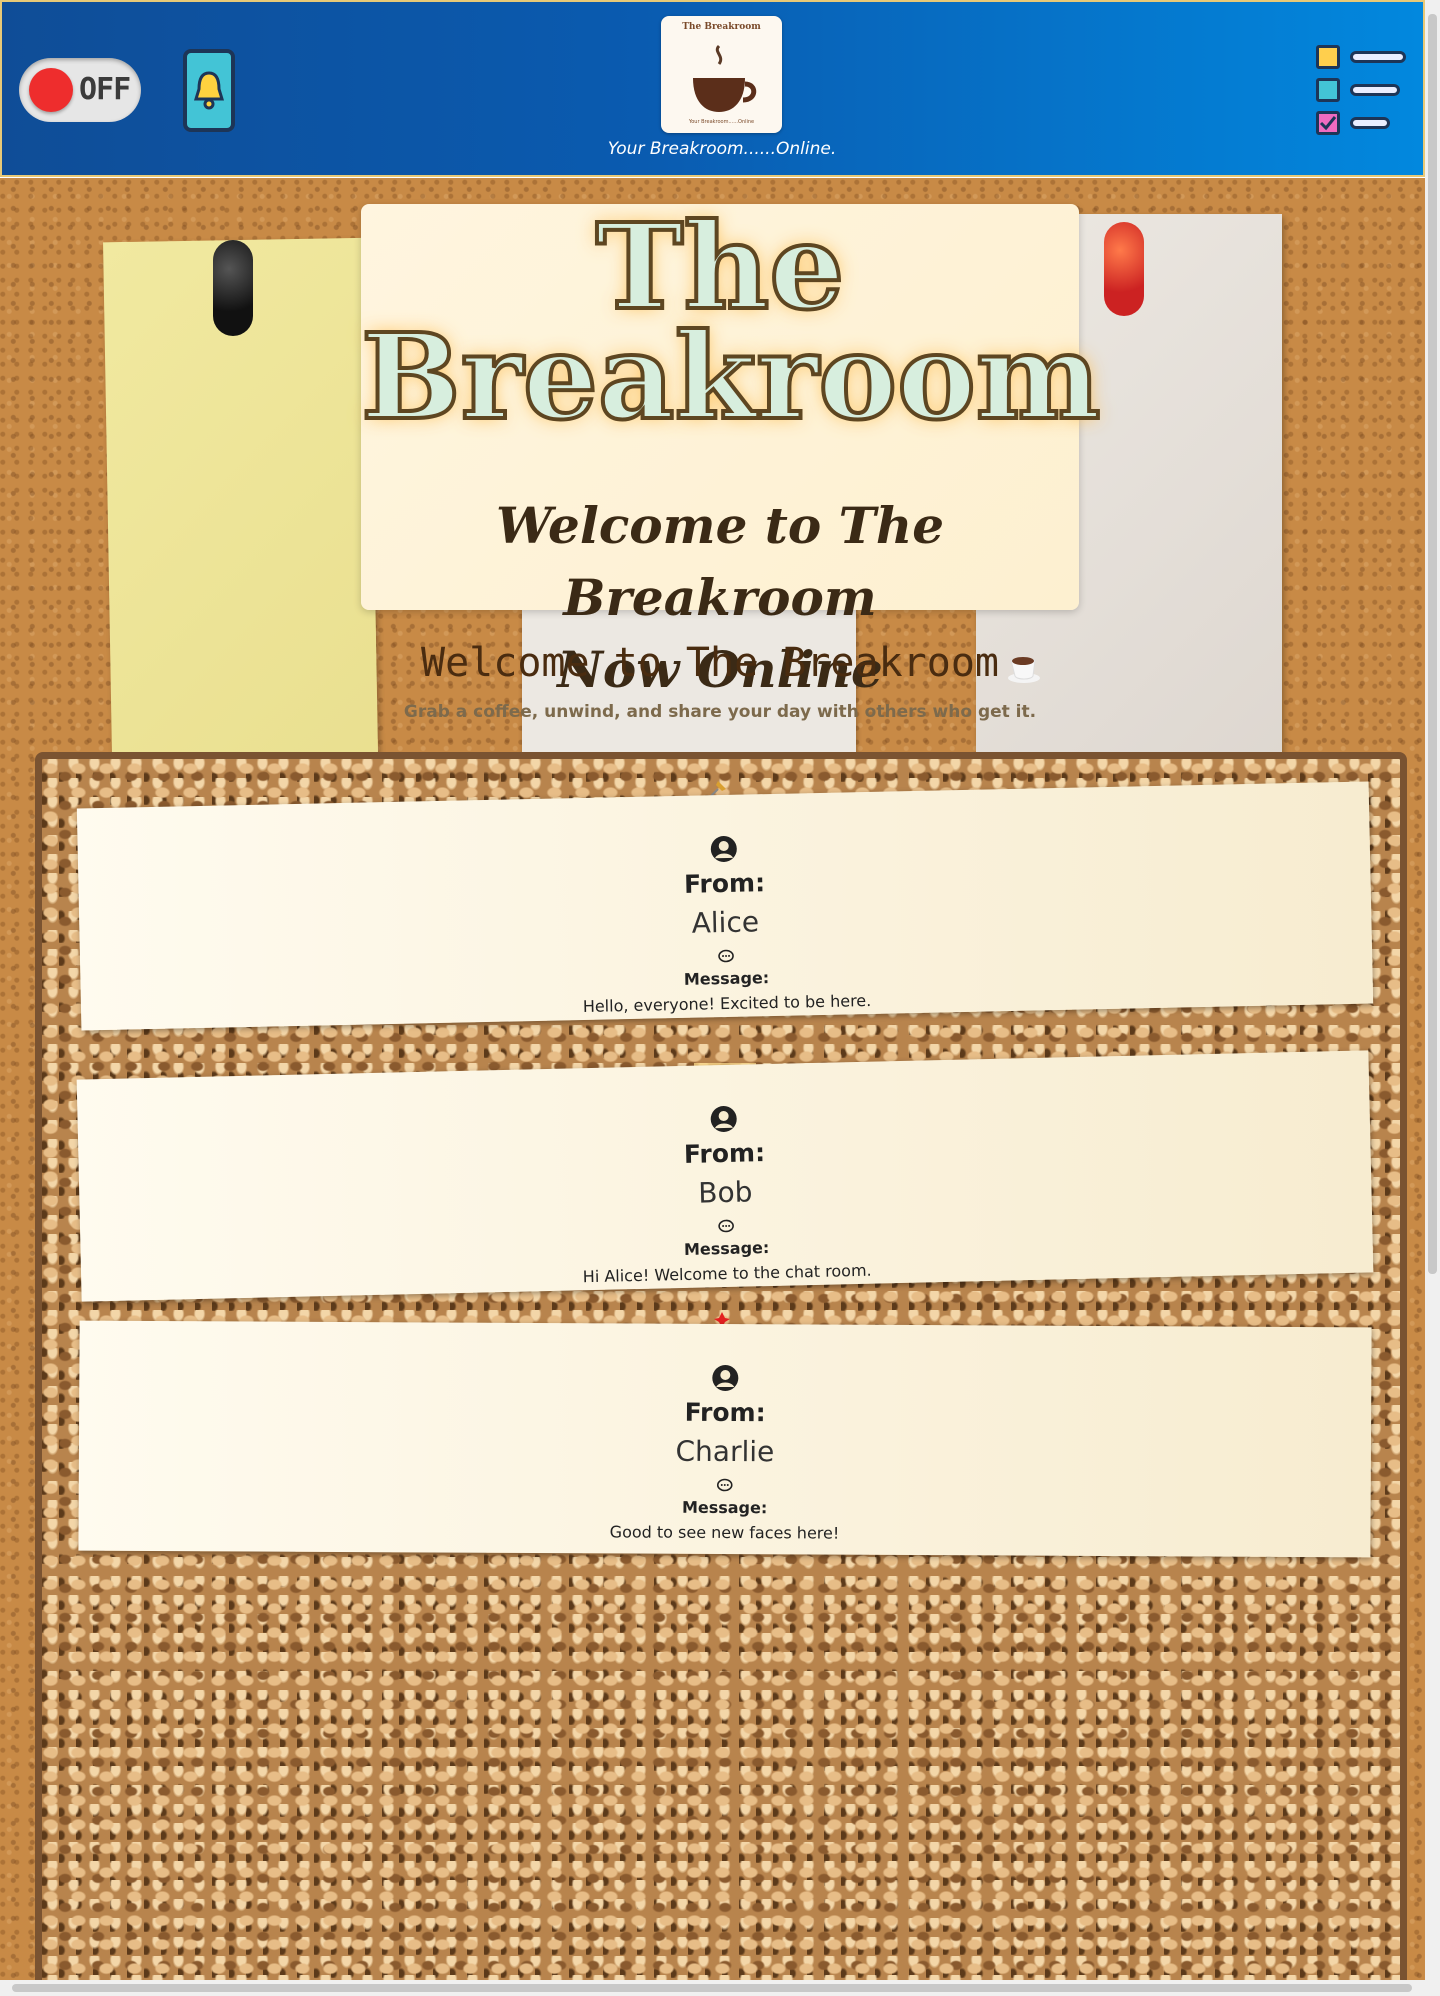  What do you see at coordinates (51, 90) in the screenshot?
I see `toggle-knob` at bounding box center [51, 90].